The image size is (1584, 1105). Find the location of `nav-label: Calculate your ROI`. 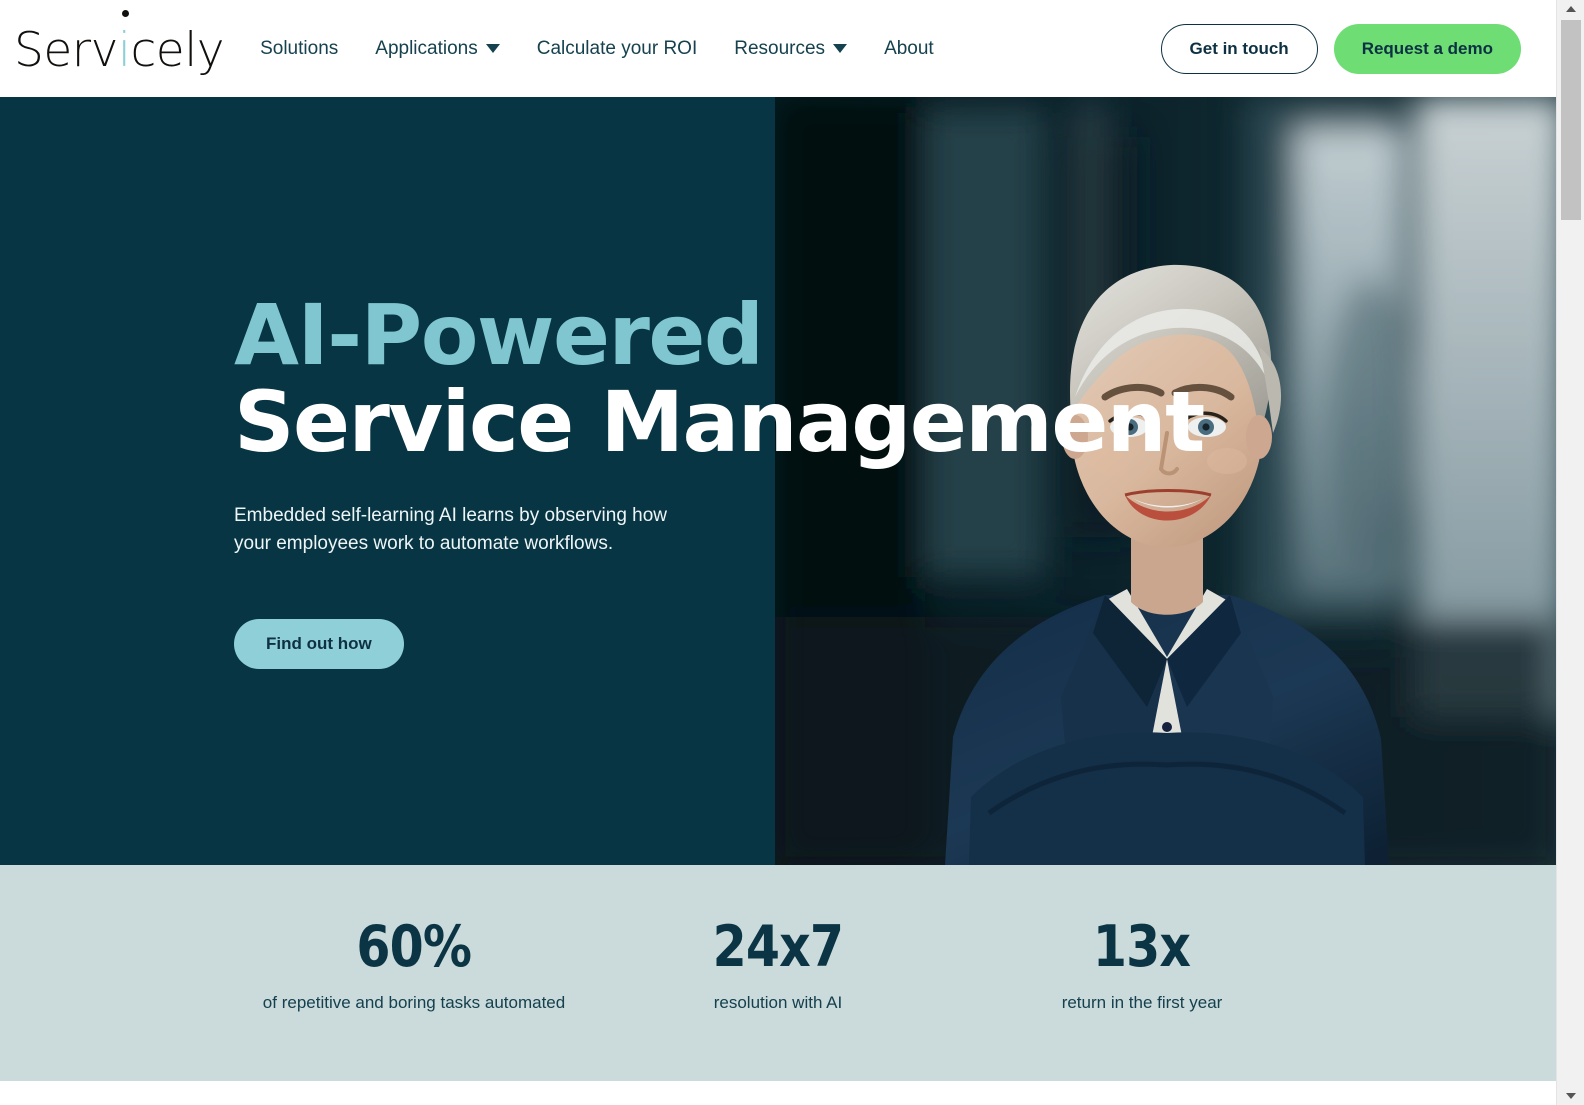

nav-label: Calculate your ROI is located at coordinates (617, 48).